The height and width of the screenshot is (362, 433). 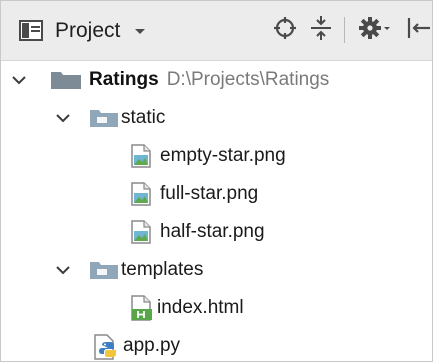 I want to click on locate-button, so click(x=285, y=30).